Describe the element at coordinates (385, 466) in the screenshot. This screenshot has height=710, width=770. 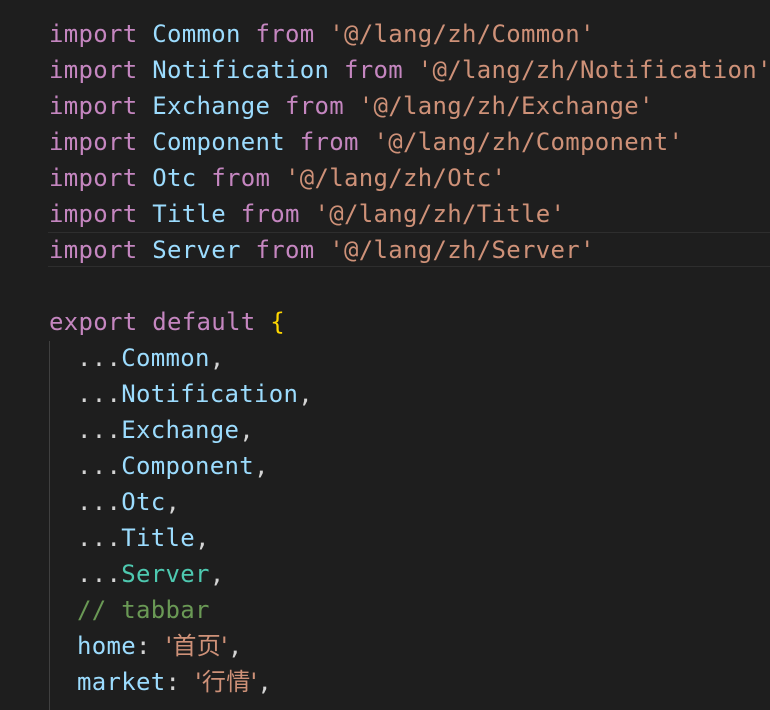
I see `code-line-spread: ...Component,` at that location.